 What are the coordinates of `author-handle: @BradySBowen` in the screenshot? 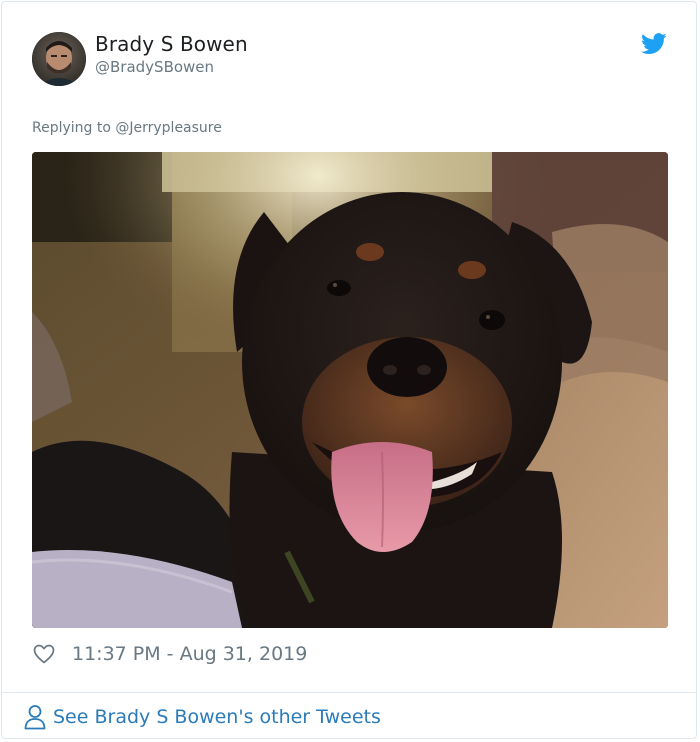 It's located at (154, 67).